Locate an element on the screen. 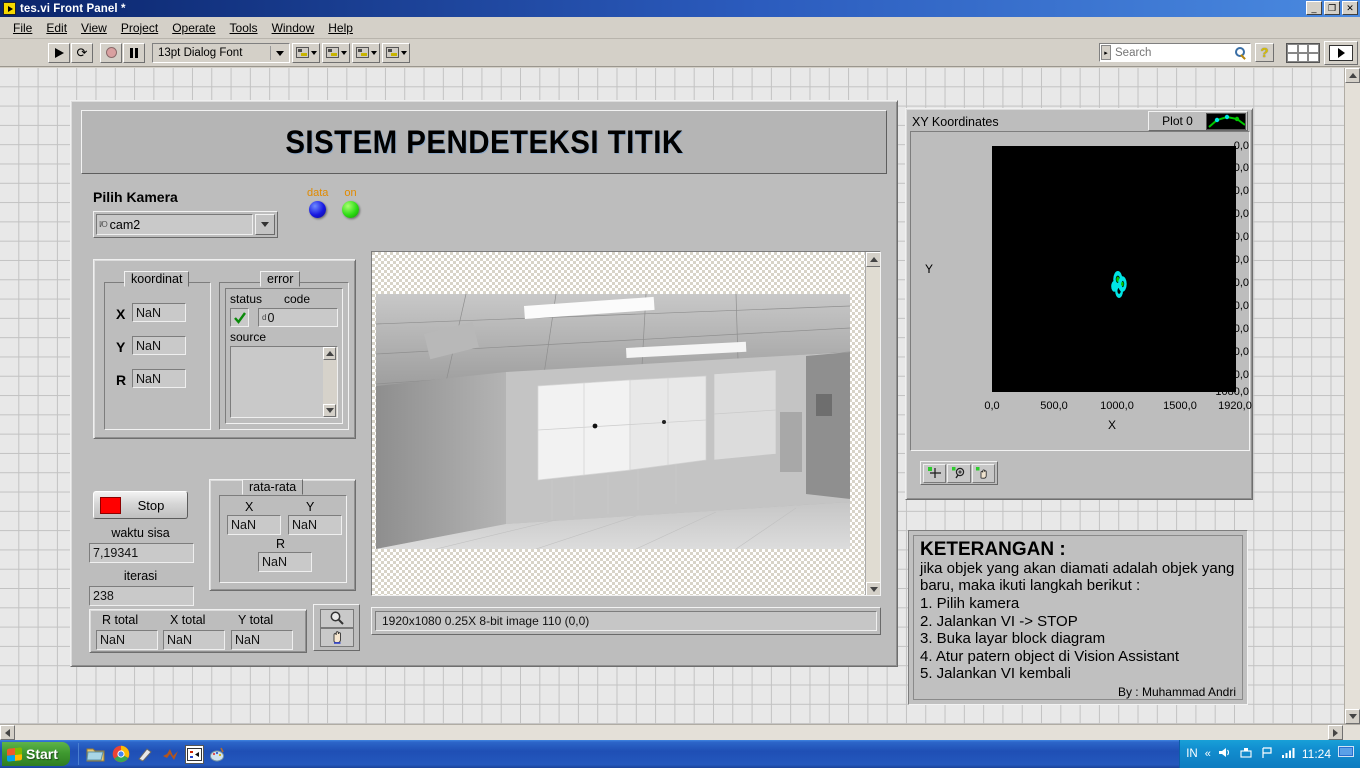 This screenshot has height=768, width=1360. error-source-scroll-up-icon is located at coordinates (329, 353).